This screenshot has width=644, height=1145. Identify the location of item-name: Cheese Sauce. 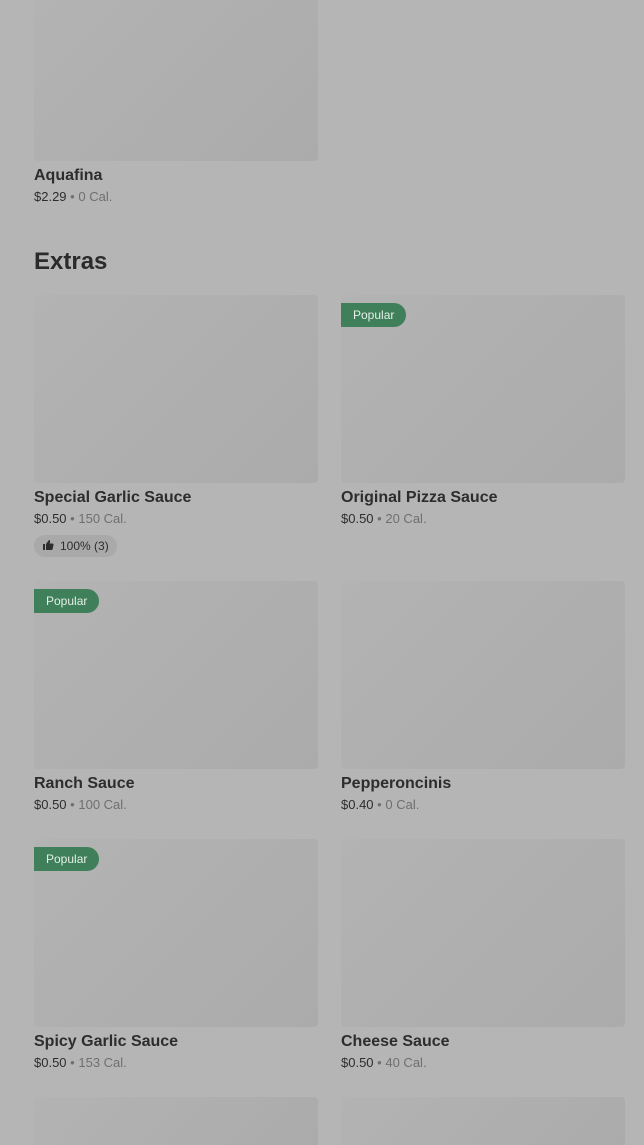
(395, 1041).